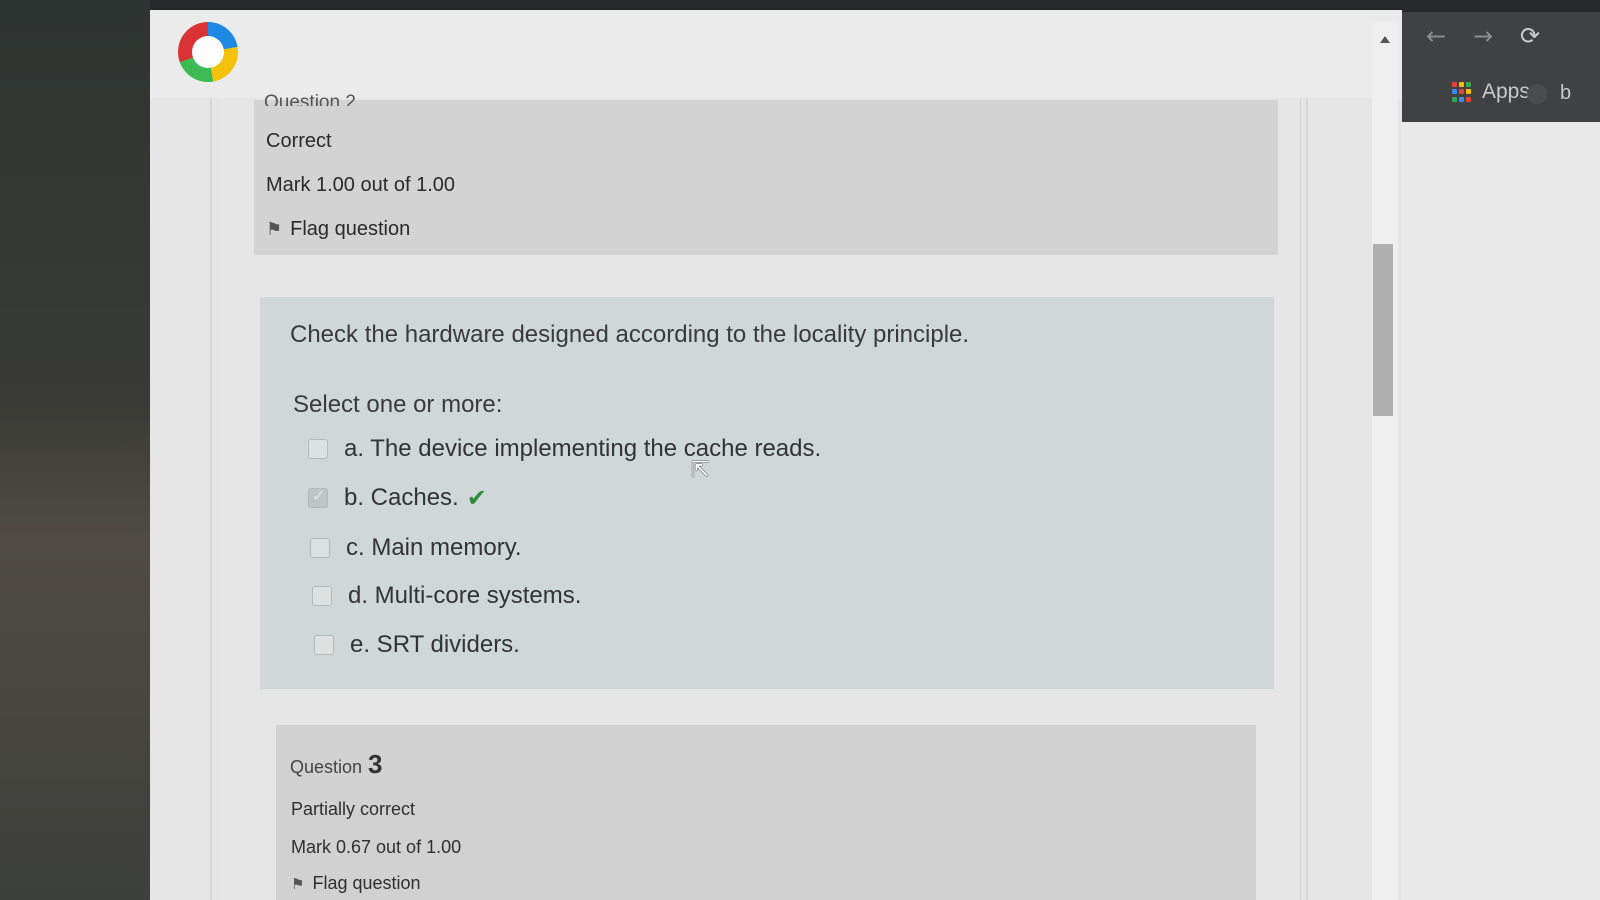 Image resolution: width=1600 pixels, height=900 pixels. Describe the element at coordinates (776, 54) in the screenshot. I see `page-header` at that location.